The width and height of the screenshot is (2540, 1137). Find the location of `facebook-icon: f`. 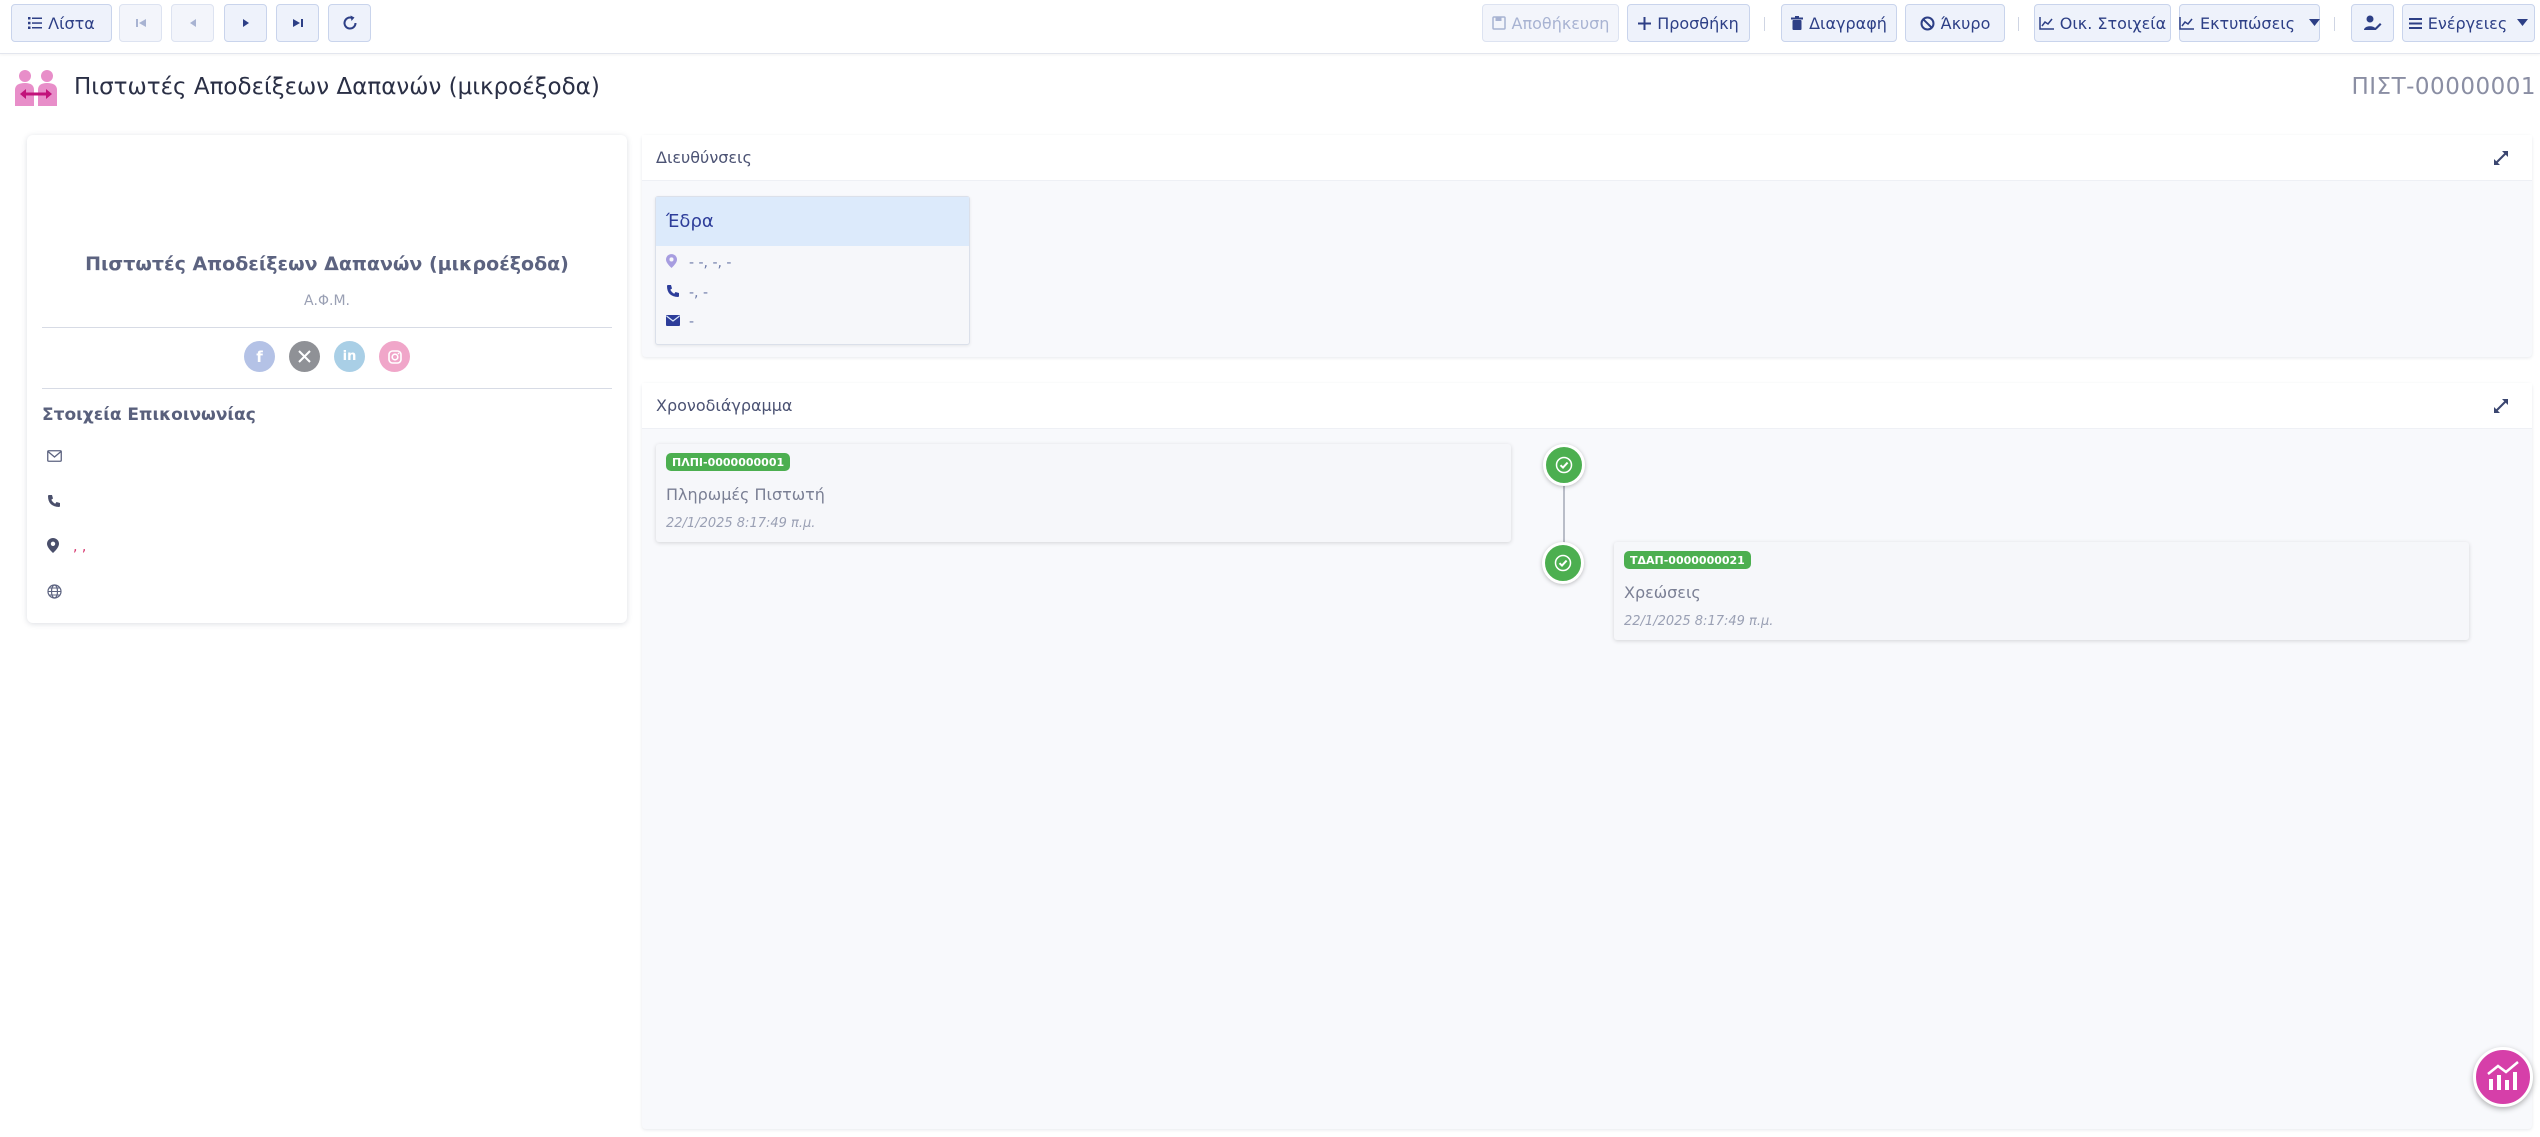

facebook-icon: f is located at coordinates (259, 356).